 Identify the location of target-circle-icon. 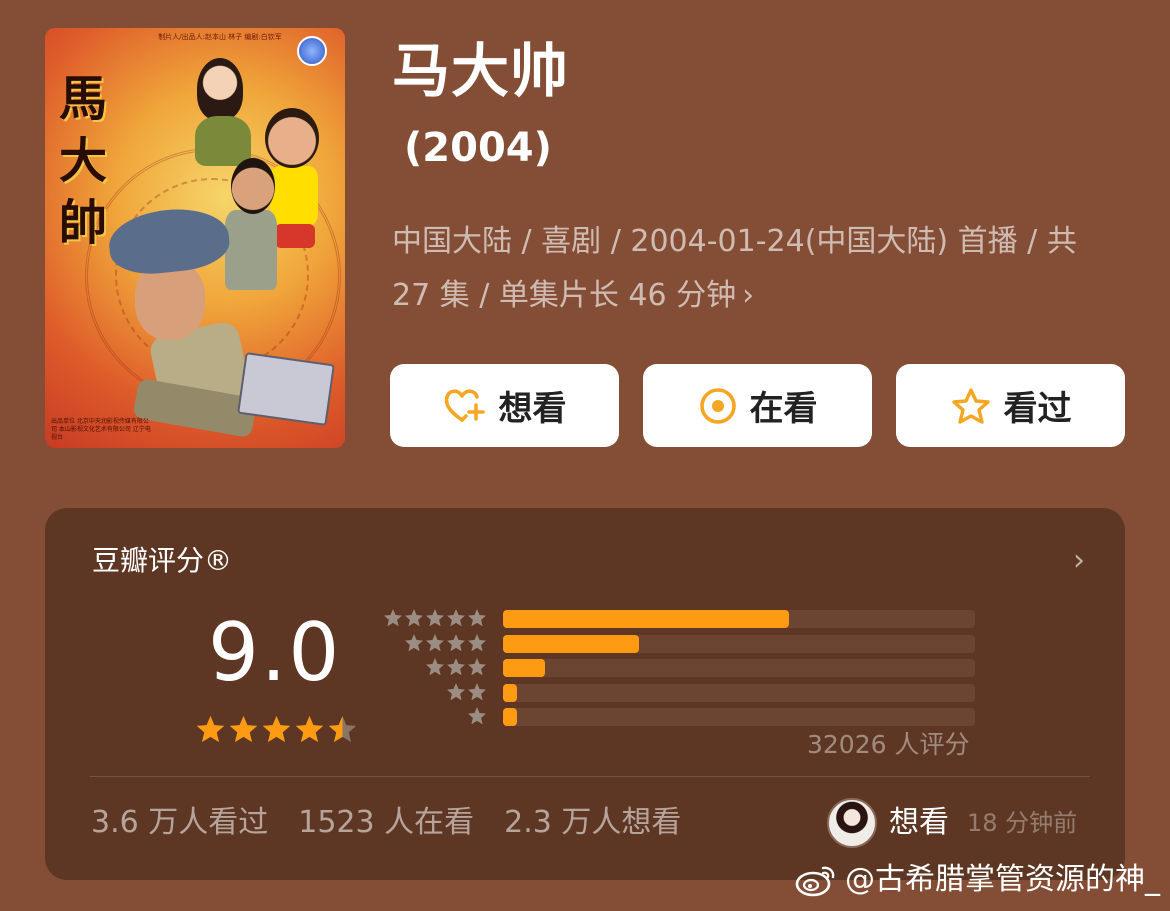
(718, 406).